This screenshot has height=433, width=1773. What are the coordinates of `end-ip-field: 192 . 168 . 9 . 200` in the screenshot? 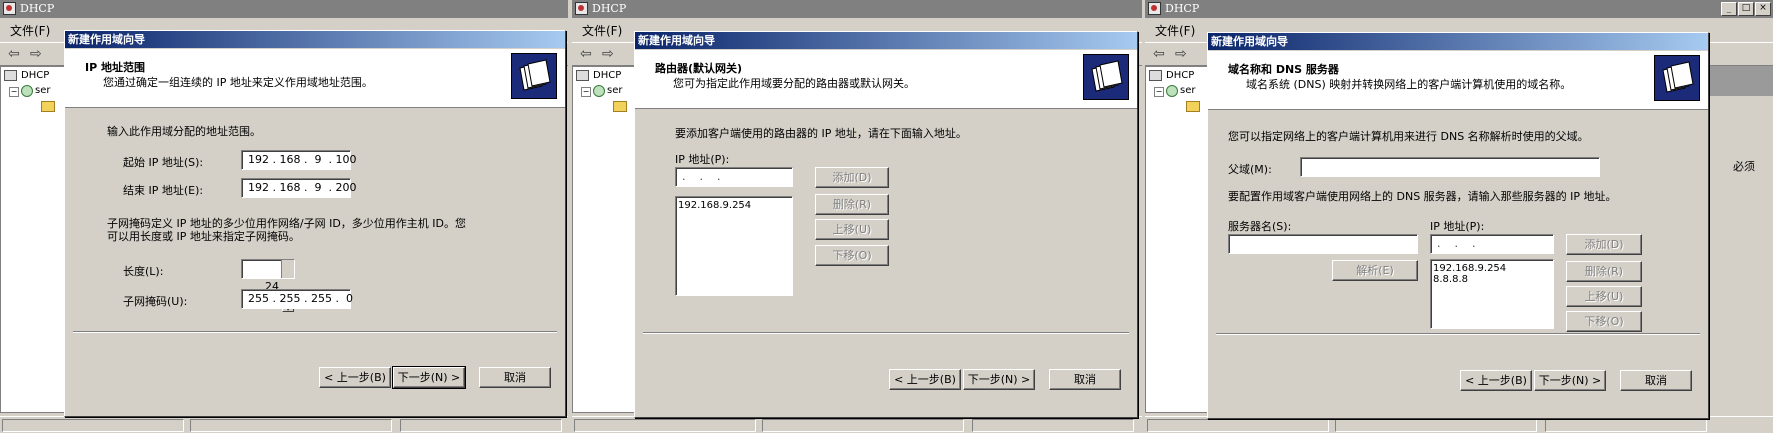 It's located at (298, 188).